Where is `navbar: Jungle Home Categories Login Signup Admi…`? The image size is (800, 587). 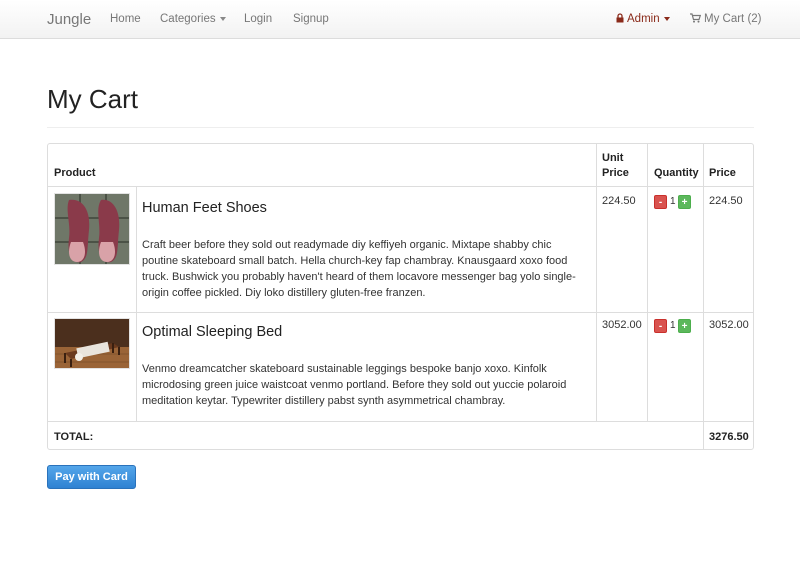
navbar: Jungle Home Categories Login Signup Admi… is located at coordinates (400, 19).